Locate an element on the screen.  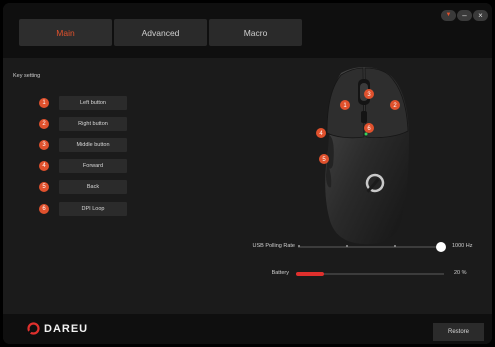
status-led is located at coordinates (366, 134).